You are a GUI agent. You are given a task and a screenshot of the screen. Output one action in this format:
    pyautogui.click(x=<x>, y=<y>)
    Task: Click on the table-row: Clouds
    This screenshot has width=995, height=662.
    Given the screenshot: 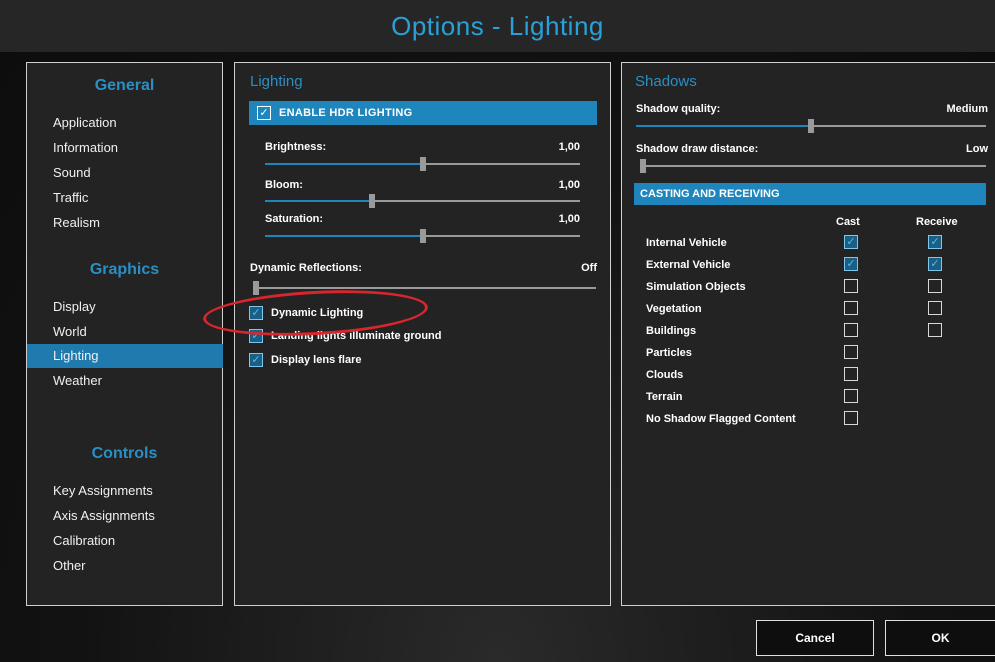 What is the action you would take?
    pyautogui.click(x=816, y=376)
    